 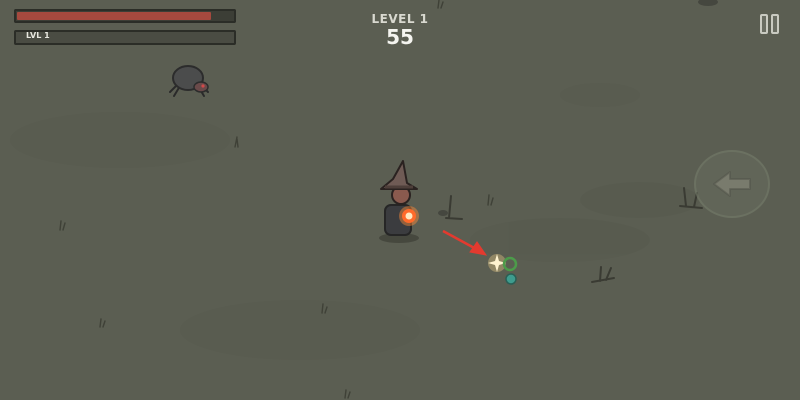 I want to click on pause-button, so click(x=771, y=24).